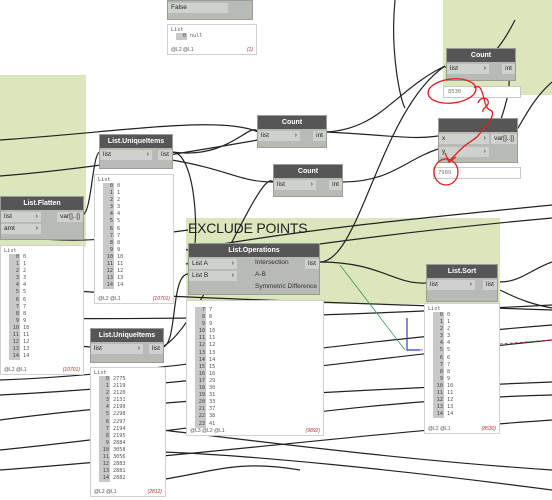 This screenshot has width=552, height=500. I want to click on list-item: 0 2775, so click(128, 380).